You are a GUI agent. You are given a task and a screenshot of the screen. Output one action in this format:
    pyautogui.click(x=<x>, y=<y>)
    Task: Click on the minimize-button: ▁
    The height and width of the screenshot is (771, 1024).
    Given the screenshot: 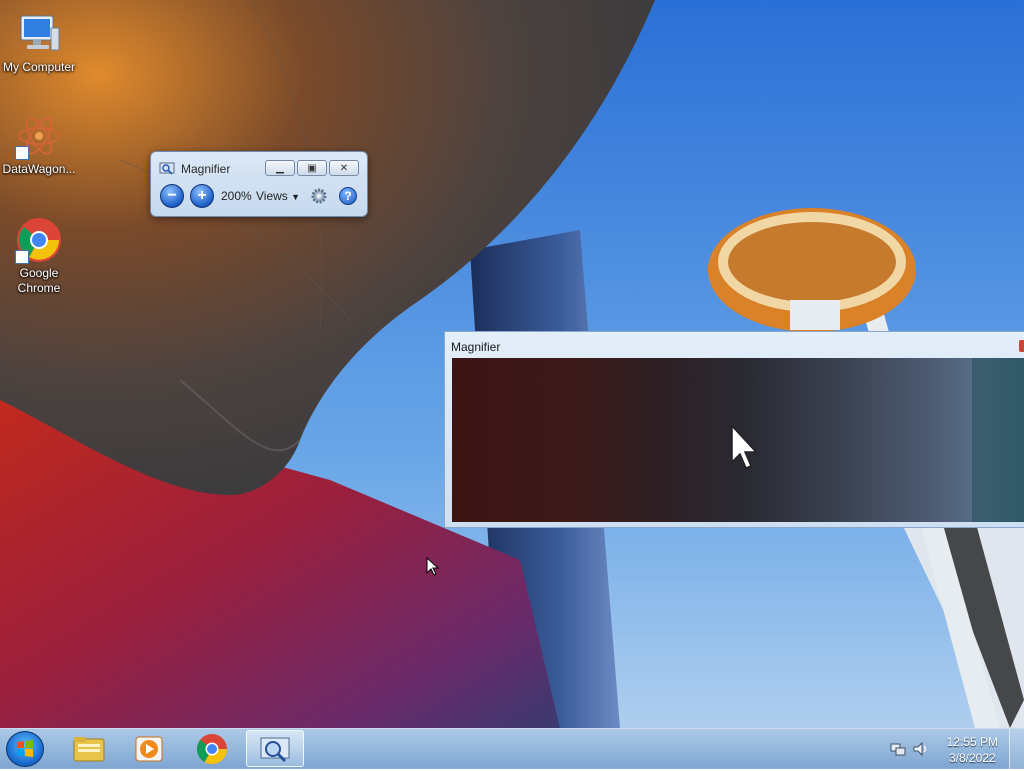 What is the action you would take?
    pyautogui.click(x=280, y=168)
    